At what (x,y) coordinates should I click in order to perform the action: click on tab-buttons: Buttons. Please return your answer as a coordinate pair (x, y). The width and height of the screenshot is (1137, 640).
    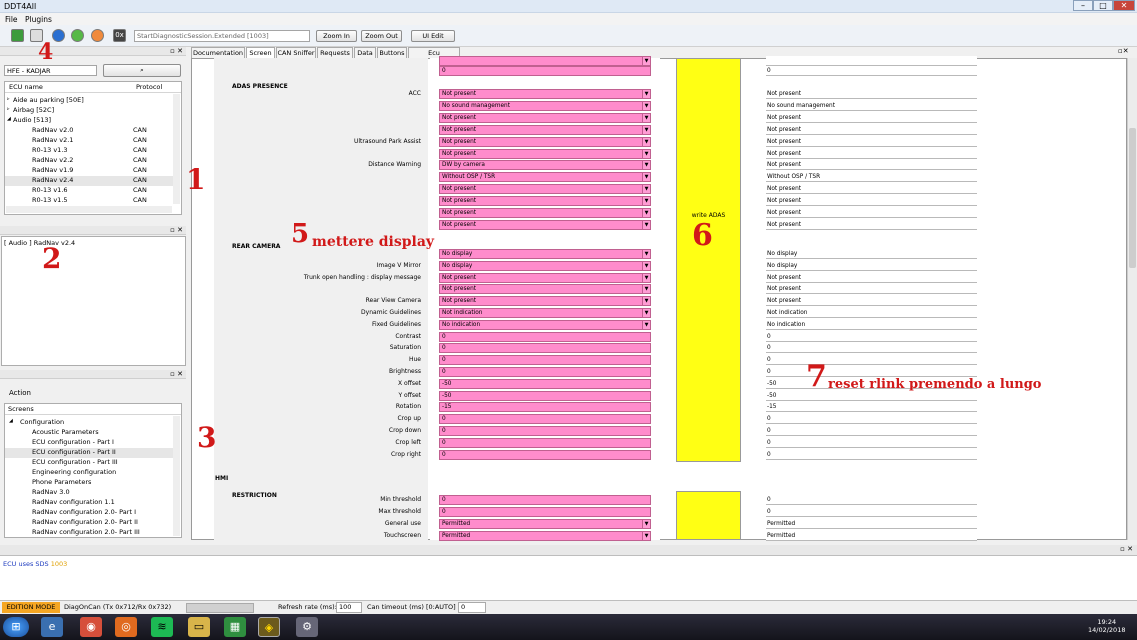
    Looking at the image, I should click on (392, 52).